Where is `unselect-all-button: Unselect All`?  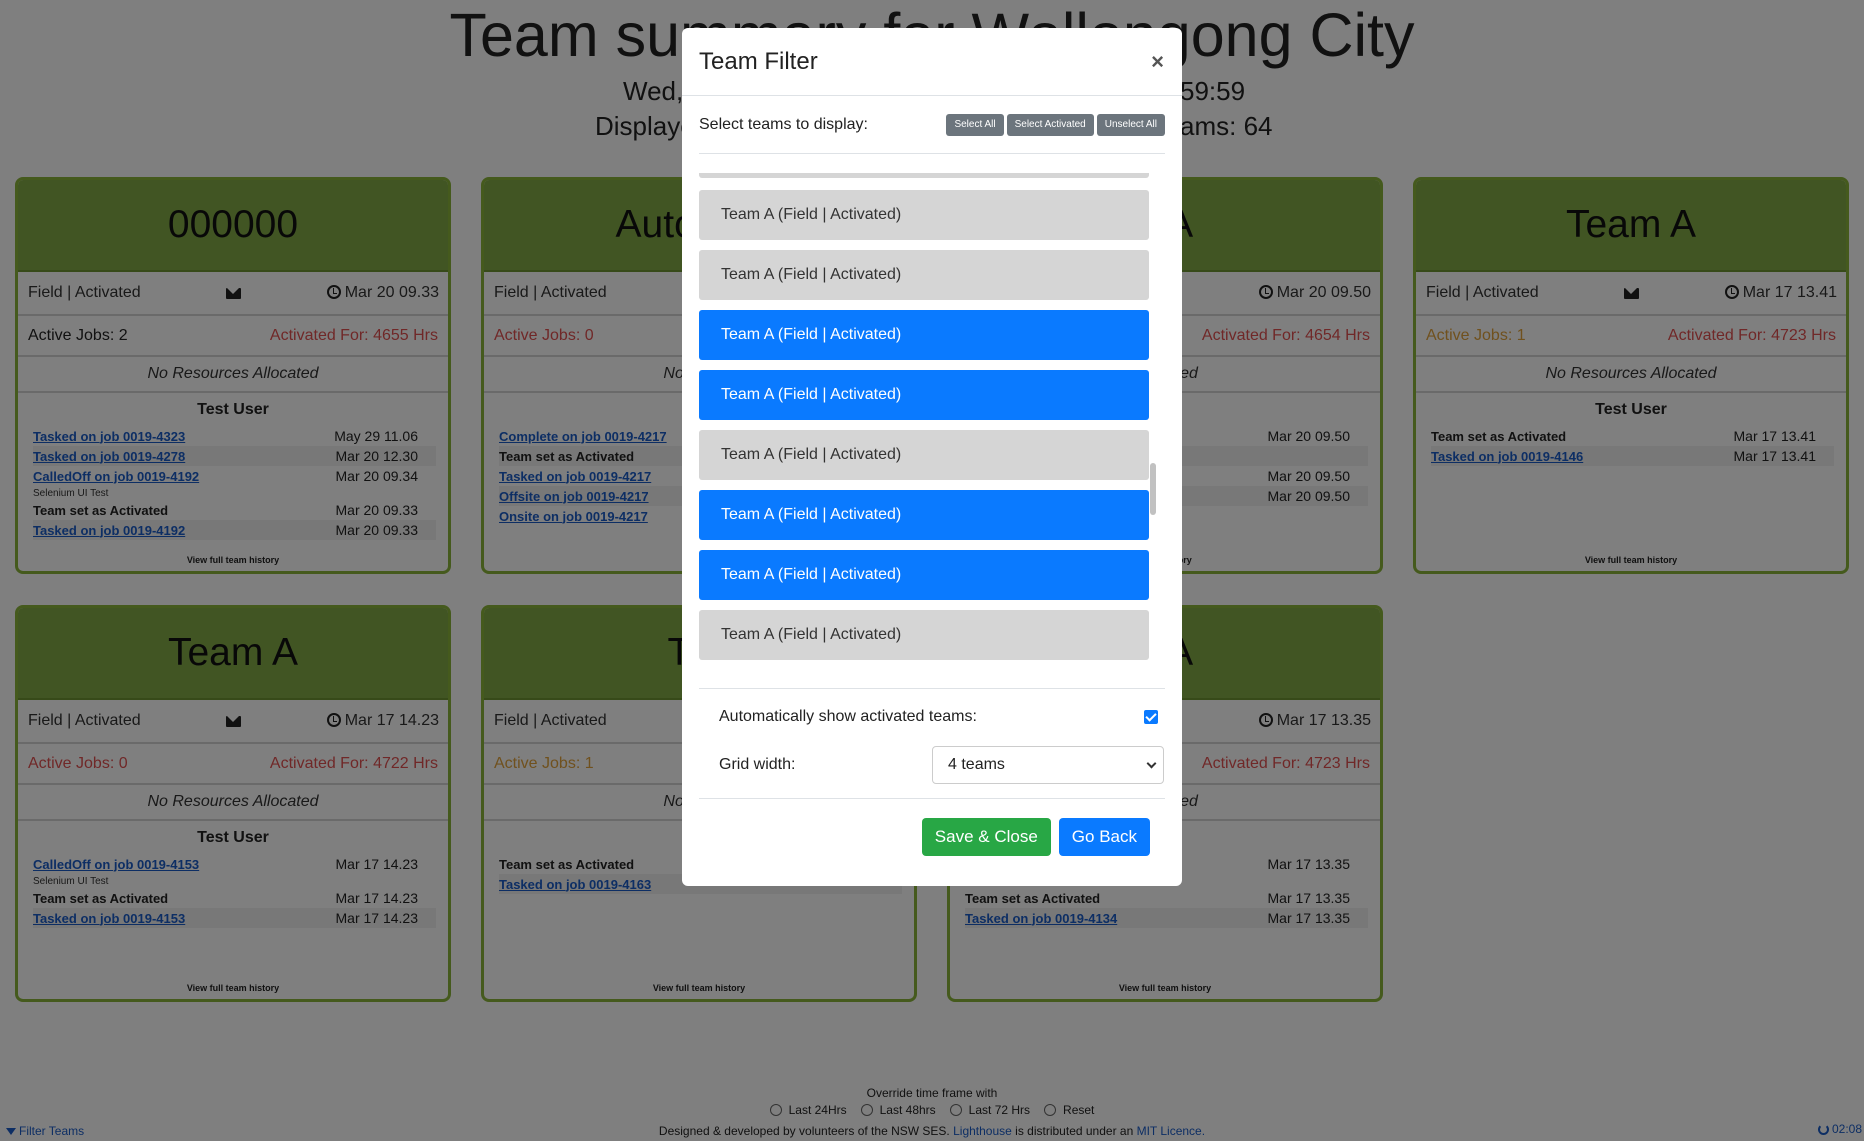
unselect-all-button: Unselect All is located at coordinates (1130, 124).